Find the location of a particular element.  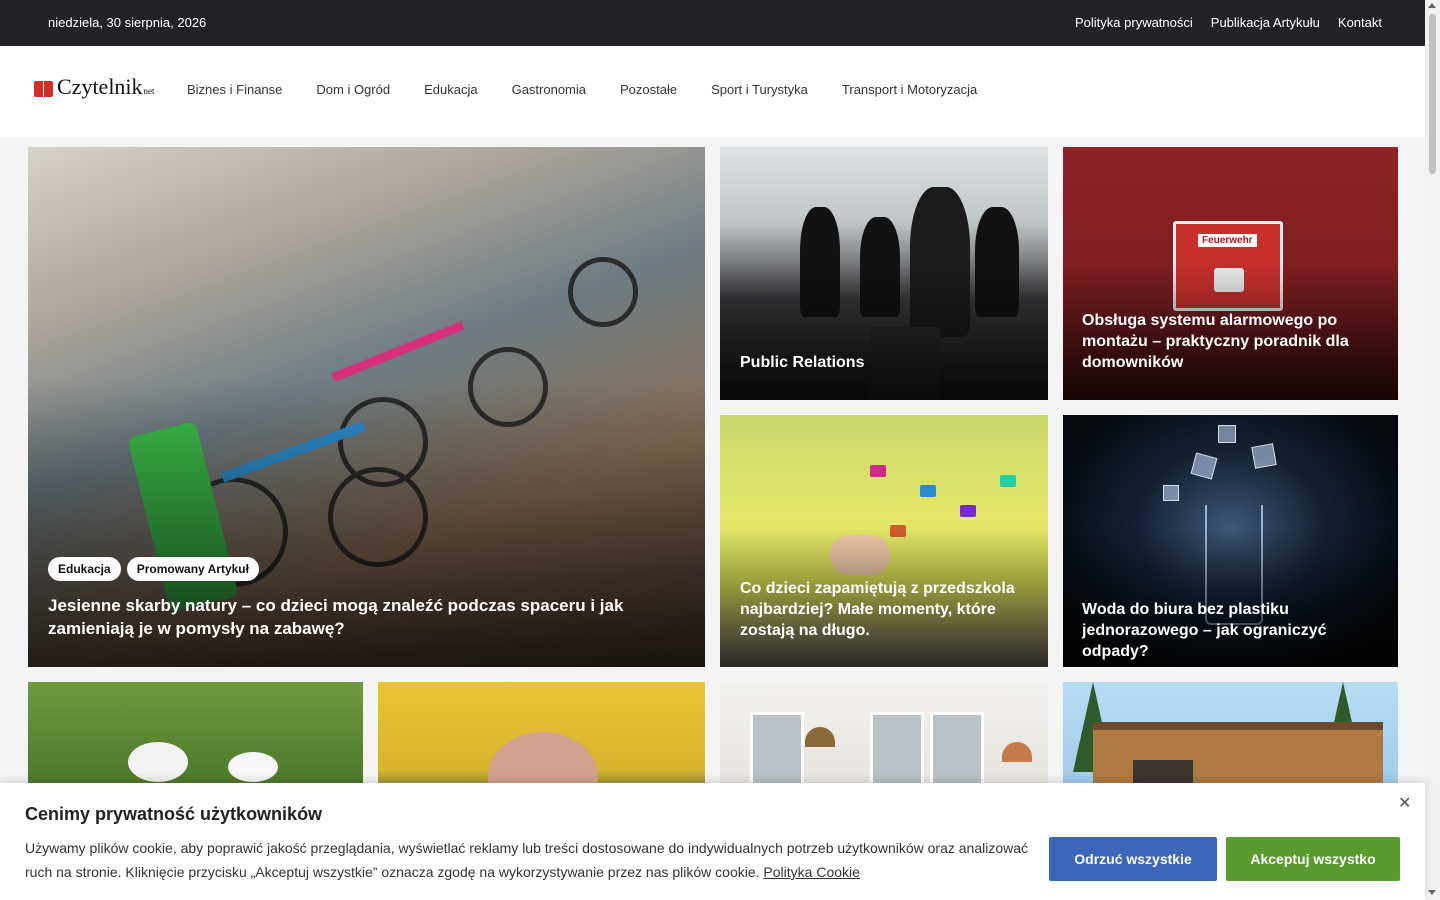

accept-all-button: Akceptuj wszystko is located at coordinates (1313, 859).